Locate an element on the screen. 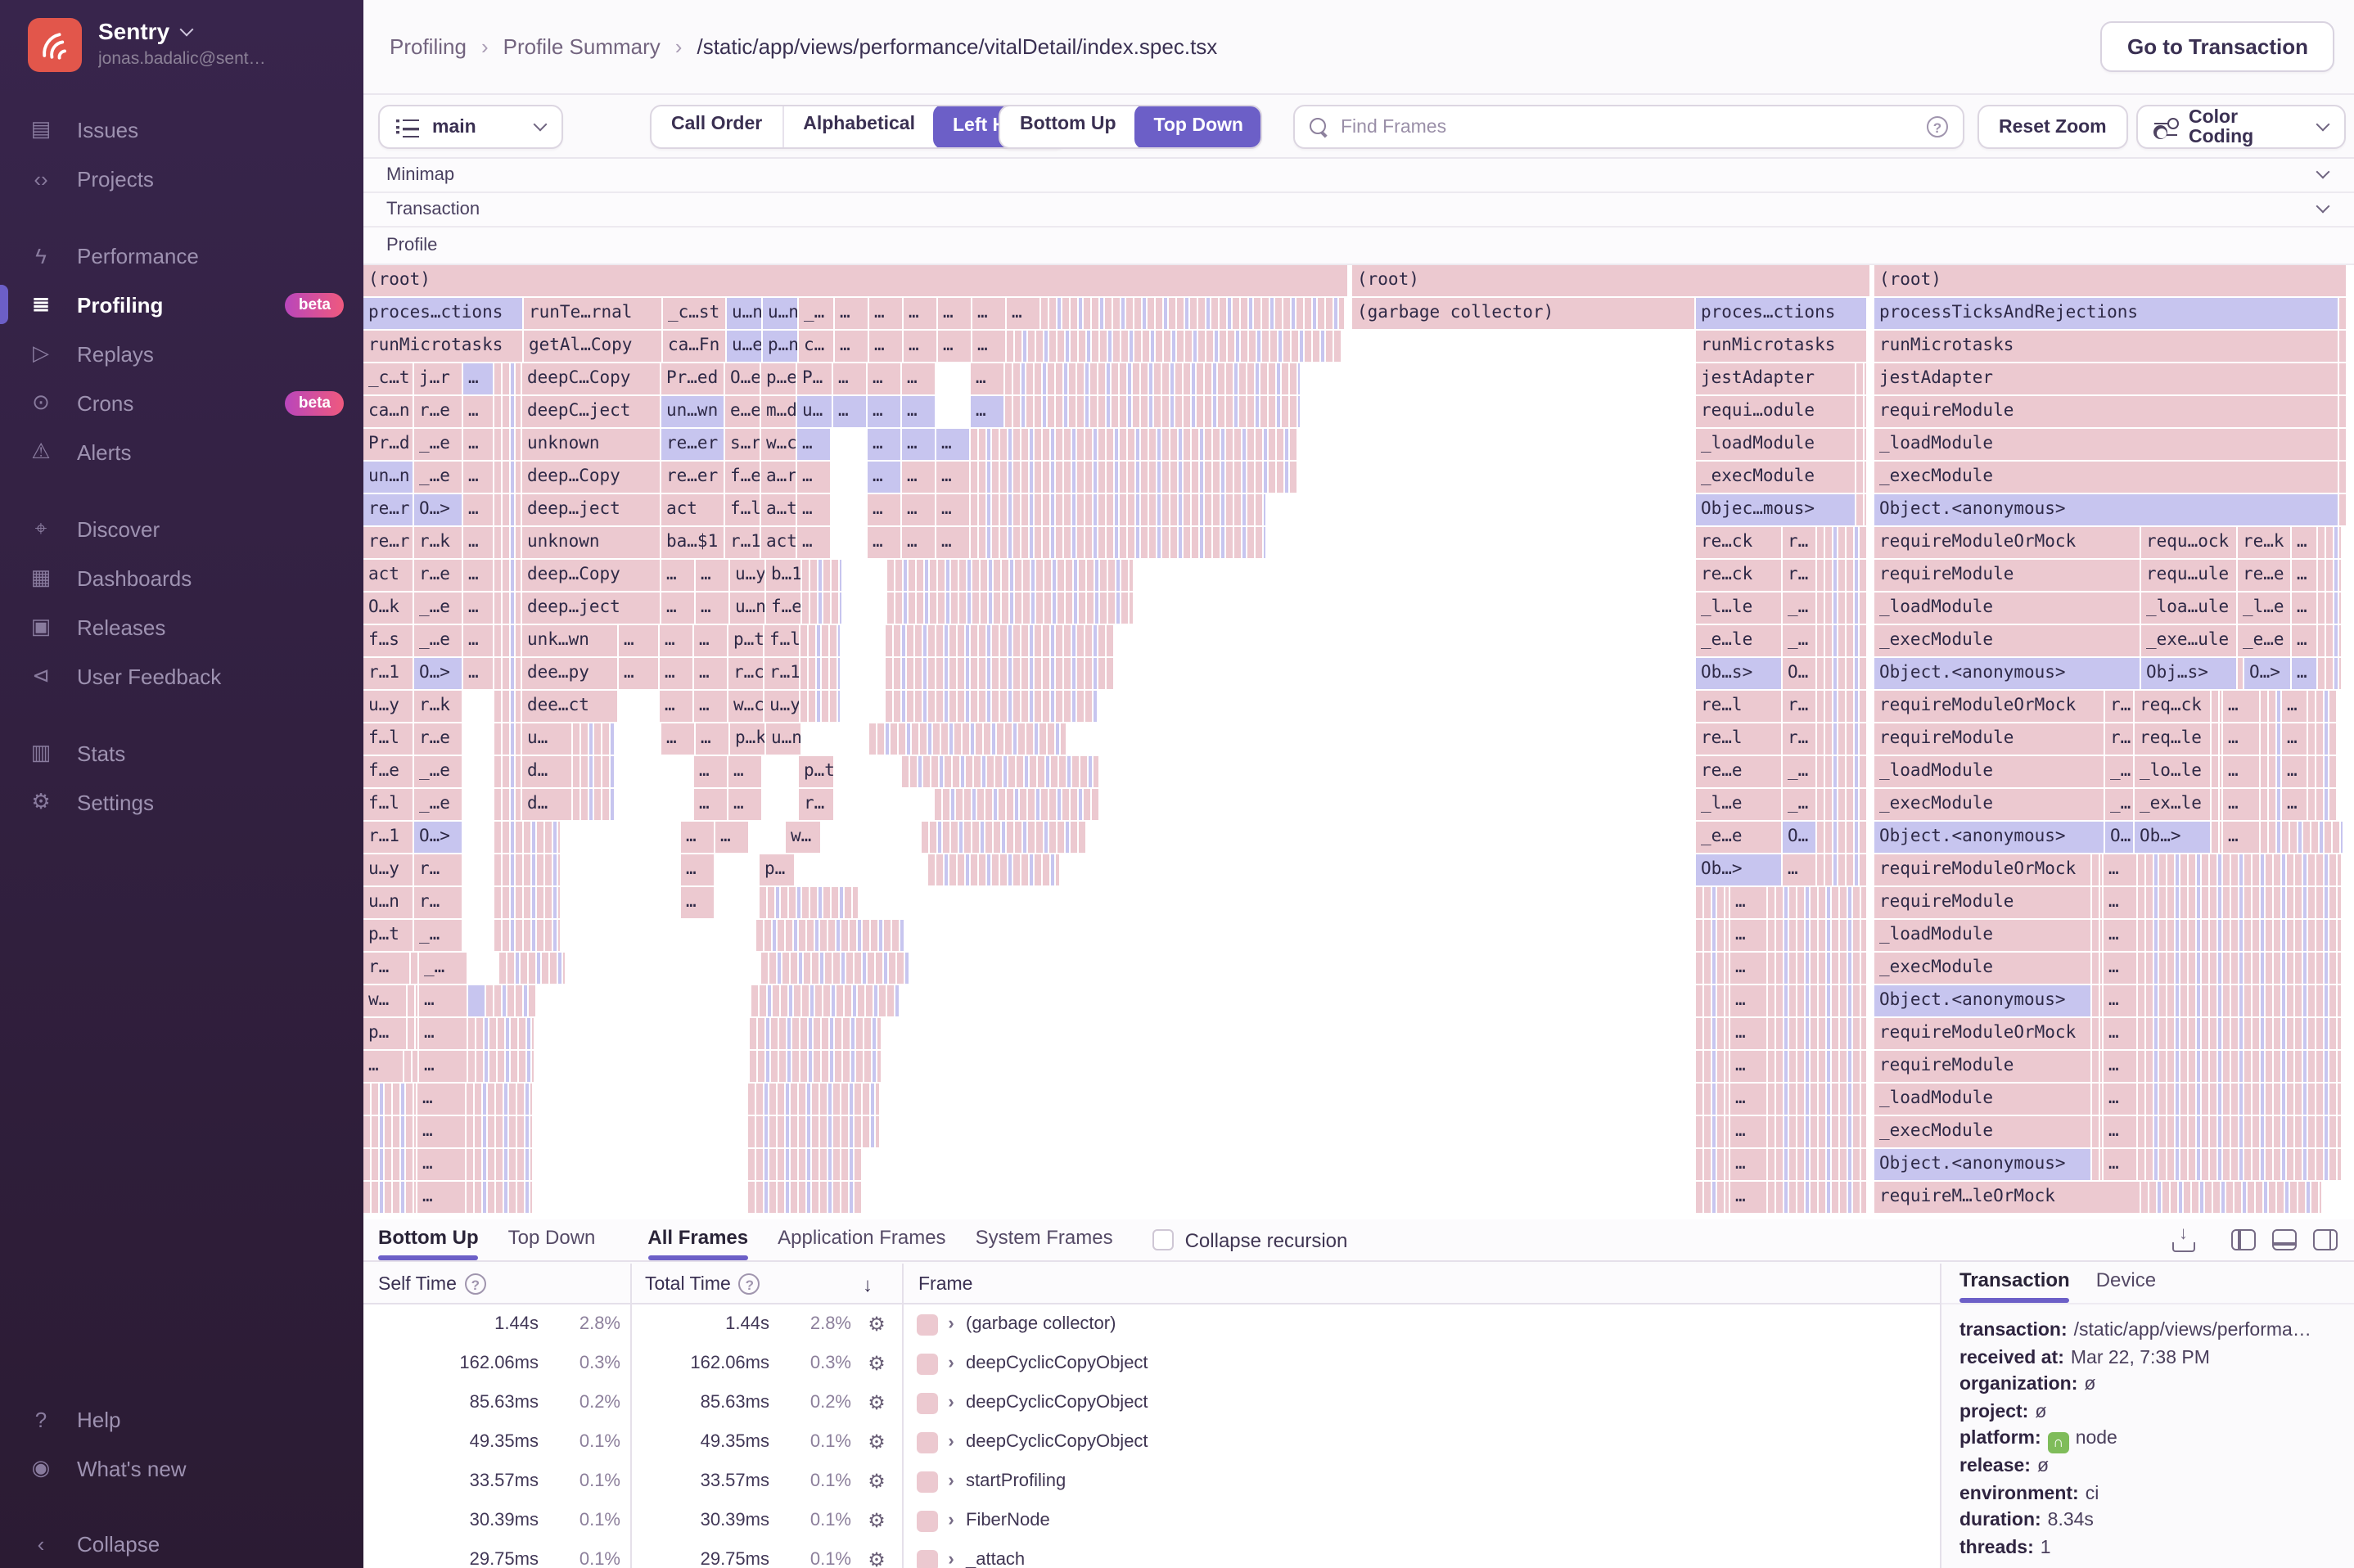 This screenshot has height=1568, width=2354. flame-frame: proces…ctions is located at coordinates (1781, 313).